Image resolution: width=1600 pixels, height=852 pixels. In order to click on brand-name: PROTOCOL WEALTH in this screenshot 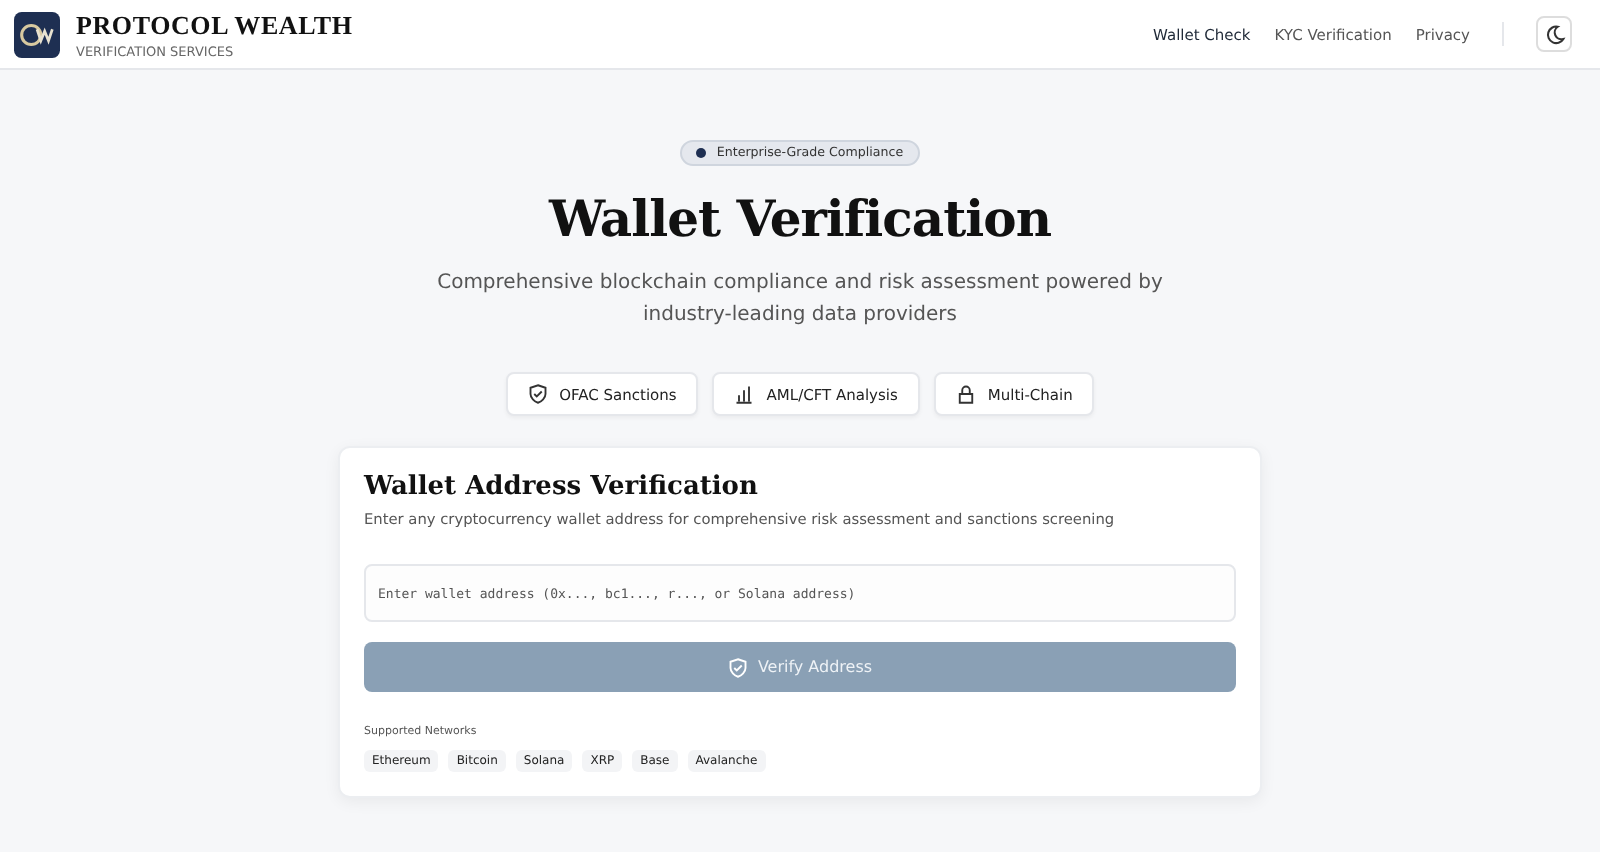, I will do `click(214, 25)`.